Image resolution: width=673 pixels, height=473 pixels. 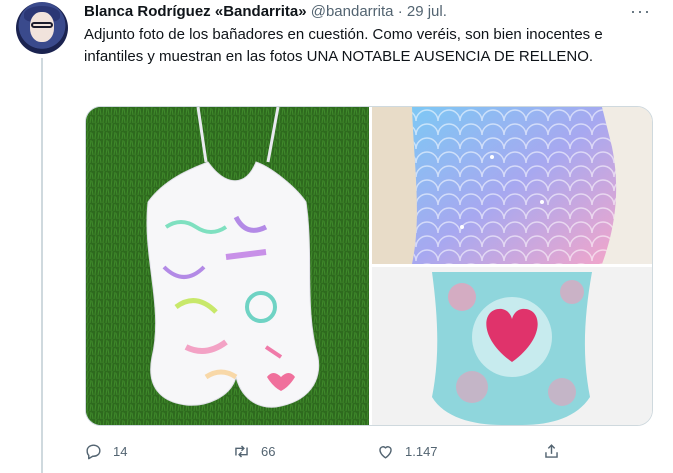 I want to click on retweet-arrows-icon, so click(x=241, y=451).